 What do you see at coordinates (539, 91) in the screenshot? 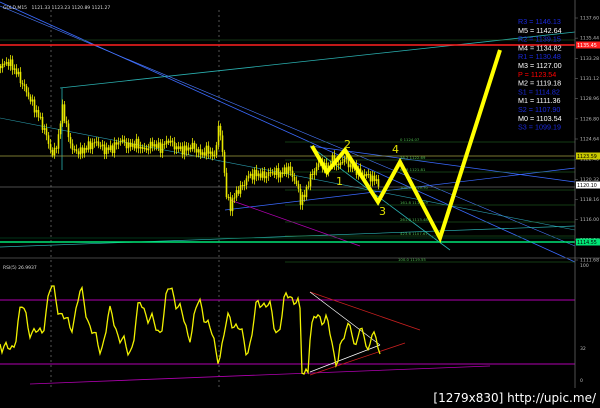
I see `pivot-level-s1: S1 = 1114.82` at bounding box center [539, 91].